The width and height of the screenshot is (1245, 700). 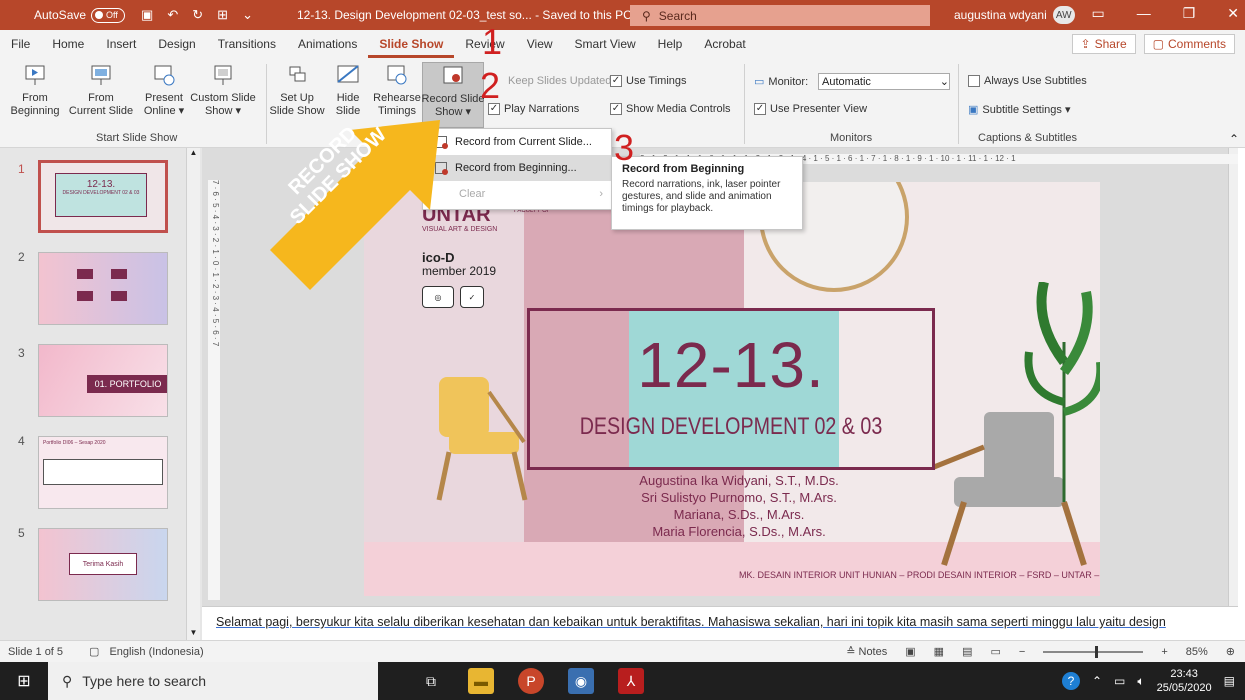 What do you see at coordinates (616, 109) in the screenshot?
I see `check-icon: ✓` at bounding box center [616, 109].